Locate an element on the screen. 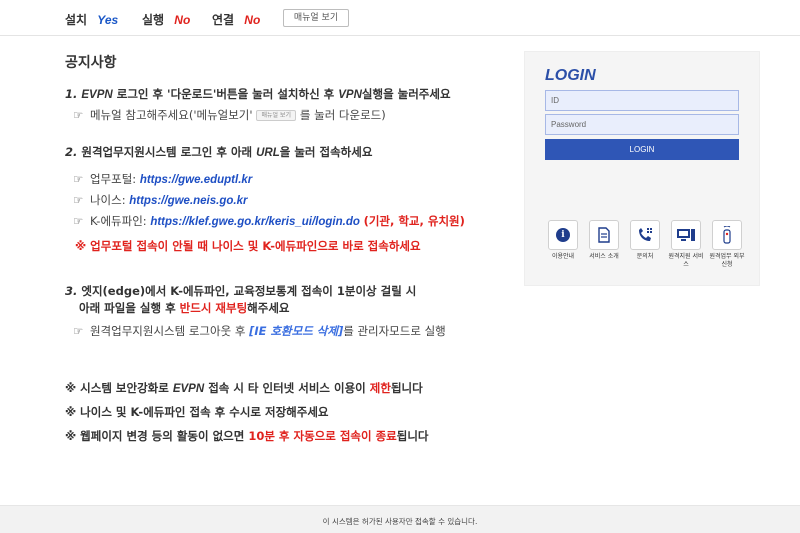 The height and width of the screenshot is (533, 800). item3-sub-a: 원격업무지원시스템 로그아웃 후 is located at coordinates (167, 331).